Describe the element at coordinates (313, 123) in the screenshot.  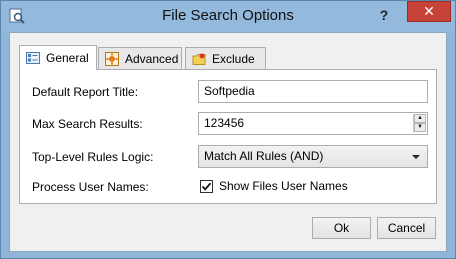
I see `max-results-spinbox: 123456 ▲ ▼` at that location.